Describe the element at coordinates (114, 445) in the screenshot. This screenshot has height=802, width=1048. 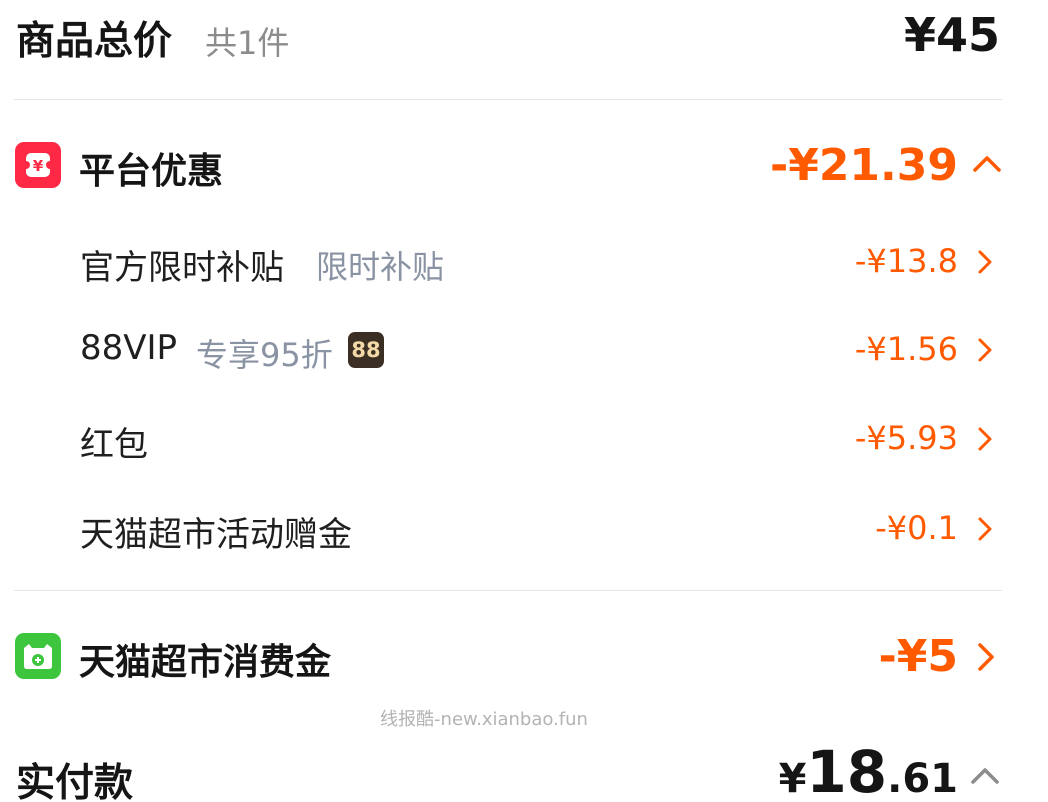
I see `list-item-label: 红包` at that location.